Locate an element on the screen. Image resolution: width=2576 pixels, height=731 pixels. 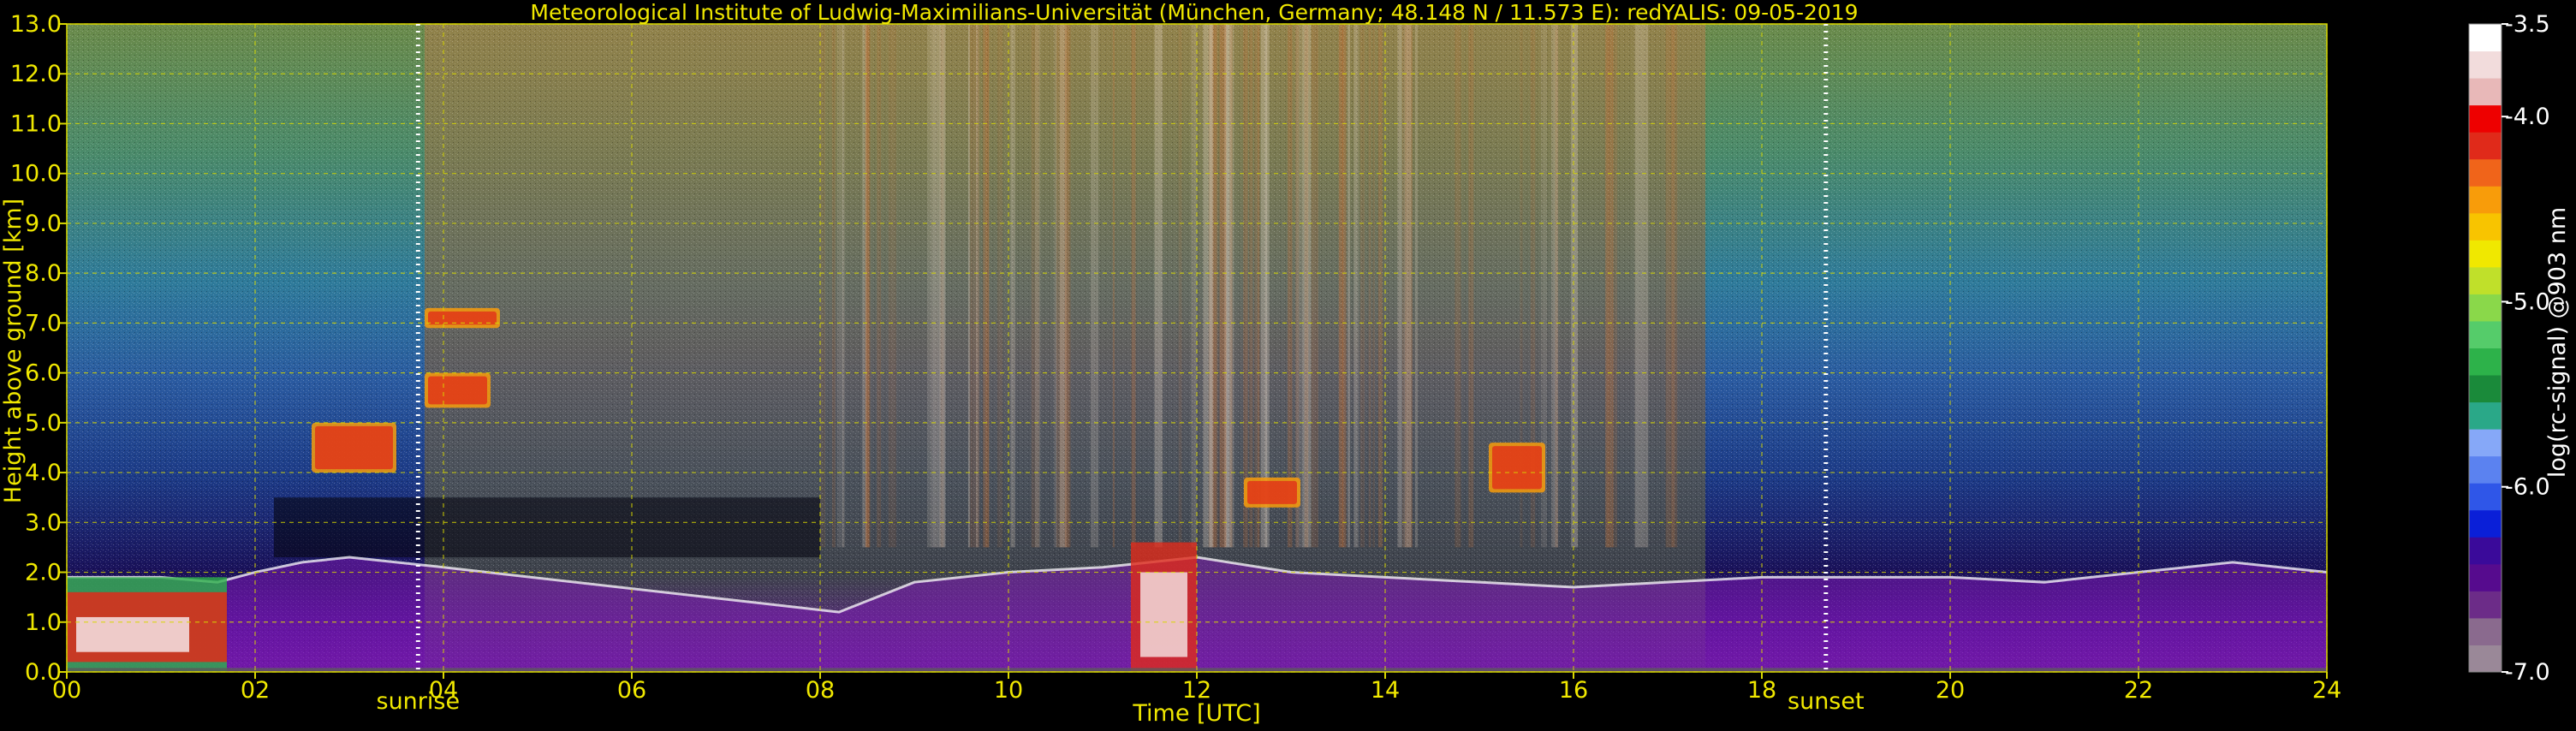
x-tick-label: 20 is located at coordinates (1950, 690).